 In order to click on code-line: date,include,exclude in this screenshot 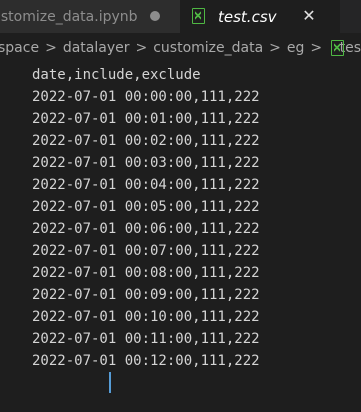, I will do `click(116, 75)`.